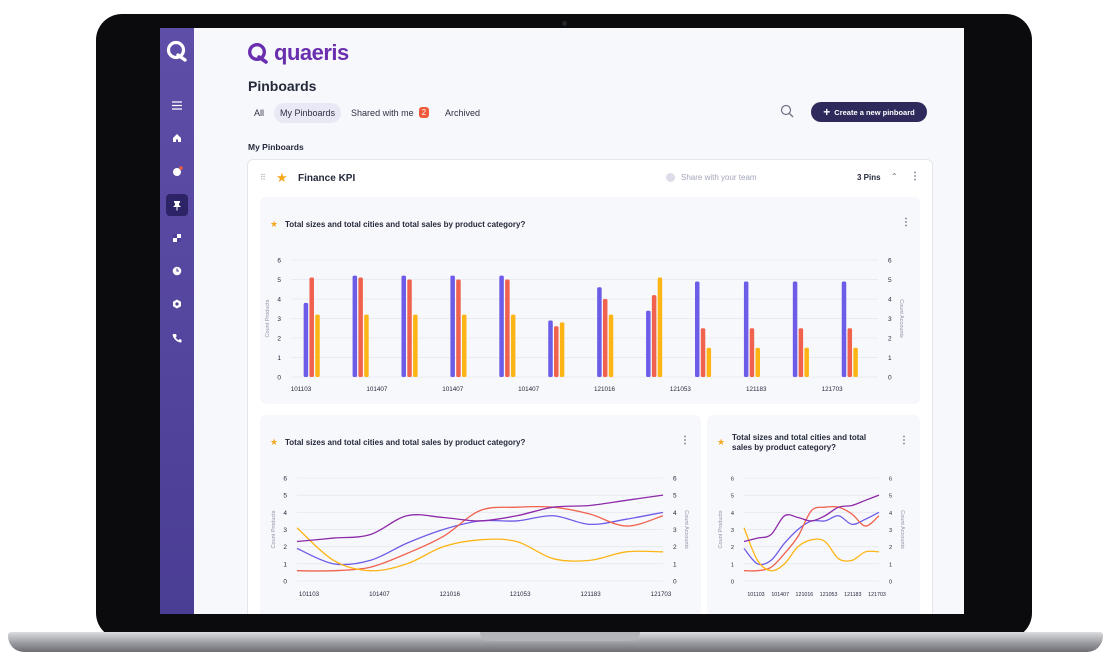 The width and height of the screenshot is (1105, 657). Describe the element at coordinates (297, 53) in the screenshot. I see `brand: quaeris` at that location.